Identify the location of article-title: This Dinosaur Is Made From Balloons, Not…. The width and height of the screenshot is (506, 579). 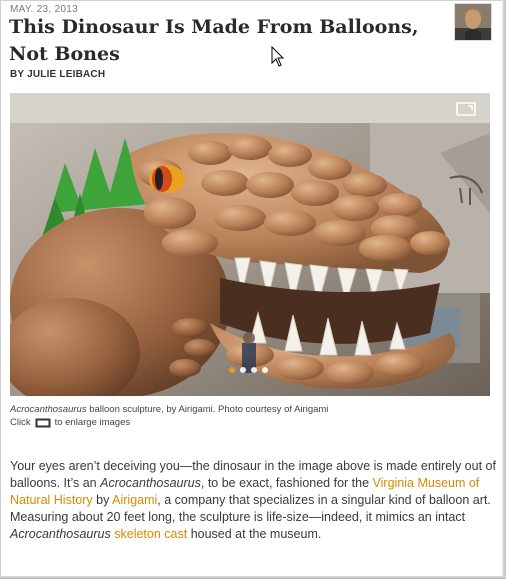
(214, 40).